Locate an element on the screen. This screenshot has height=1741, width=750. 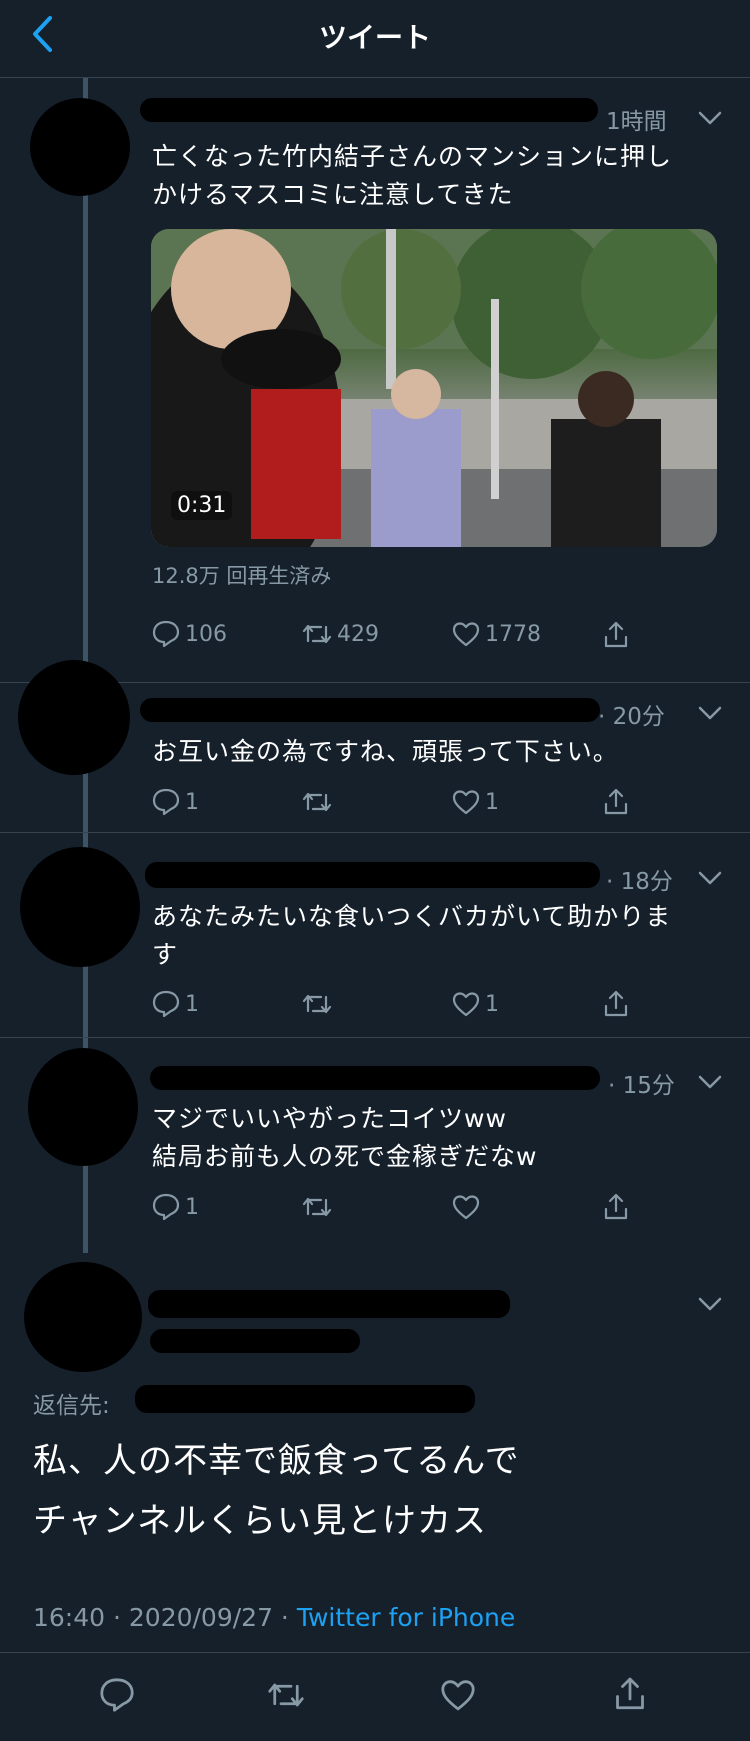
reply-button: 106 is located at coordinates (189, 634).